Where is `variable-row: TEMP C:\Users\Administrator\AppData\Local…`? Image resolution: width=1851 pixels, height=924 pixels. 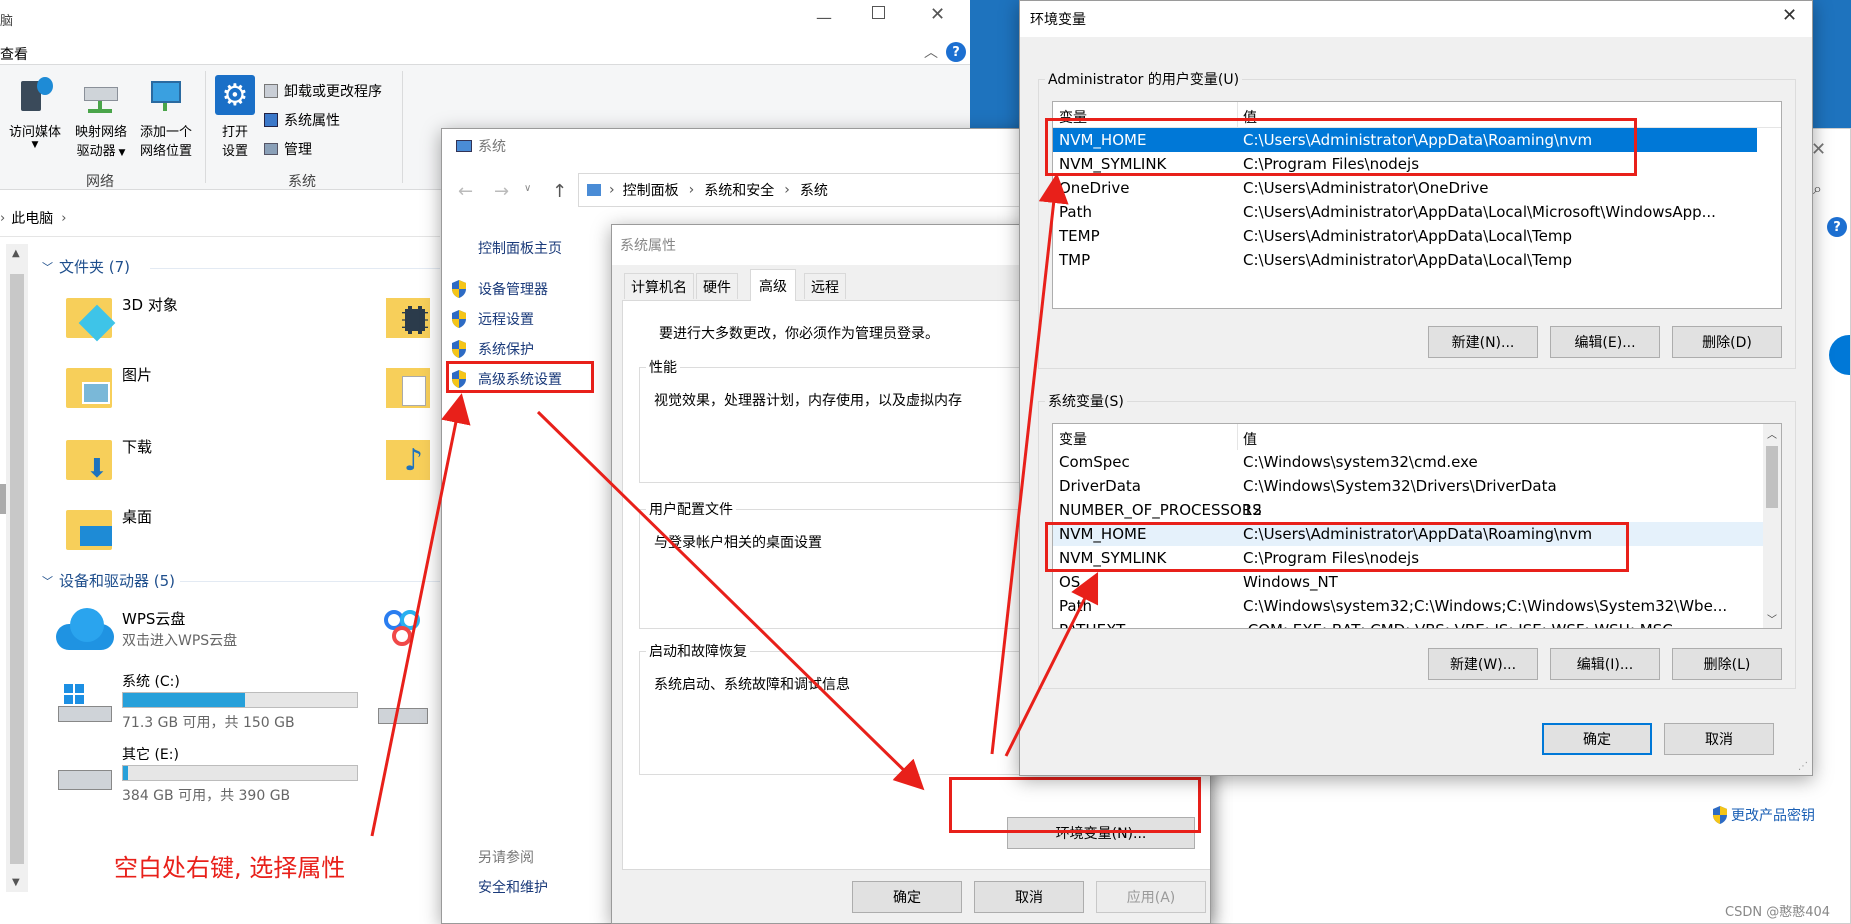 variable-row: TEMP C:\Users\Administrator\AppData\Local… is located at coordinates (1405, 236).